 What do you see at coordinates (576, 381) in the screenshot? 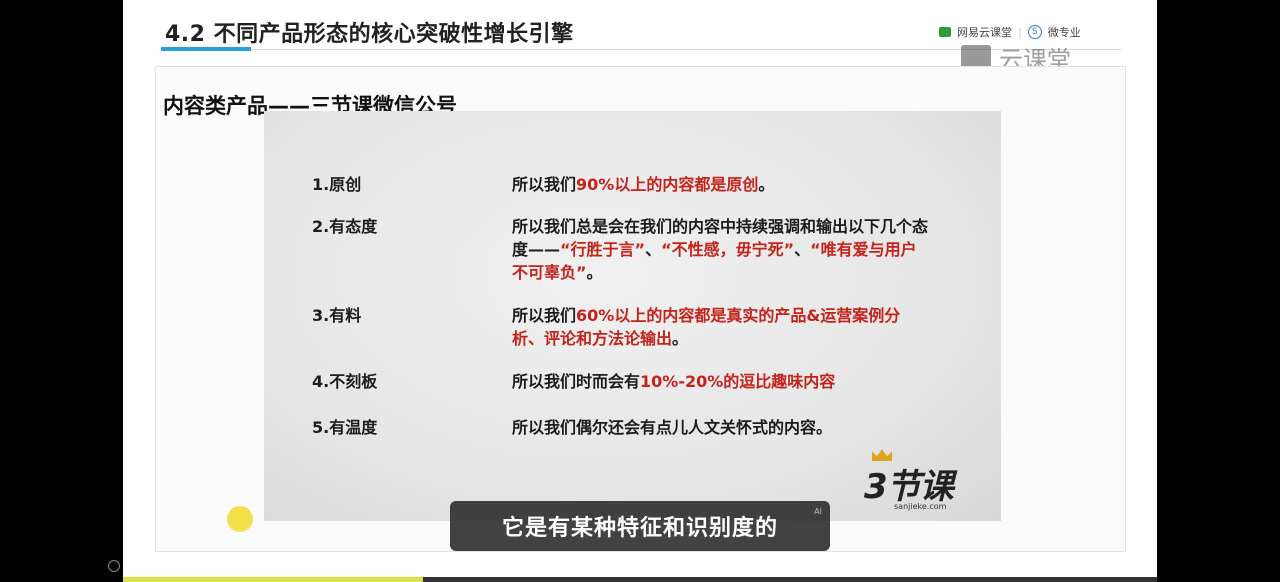
I see `body-text: 所以我们时而会有` at bounding box center [576, 381].